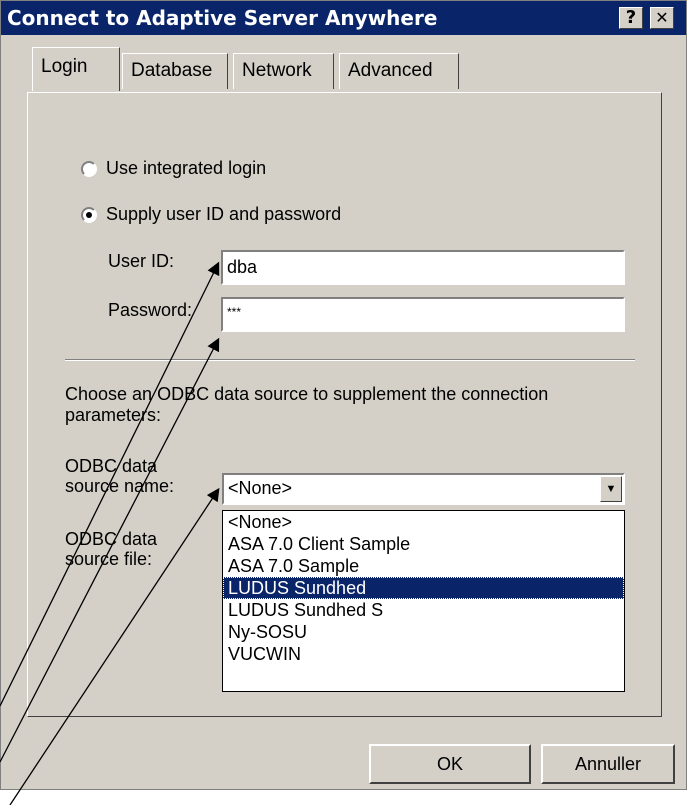  Describe the element at coordinates (608, 764) in the screenshot. I see `cancel-button: Annuller` at that location.